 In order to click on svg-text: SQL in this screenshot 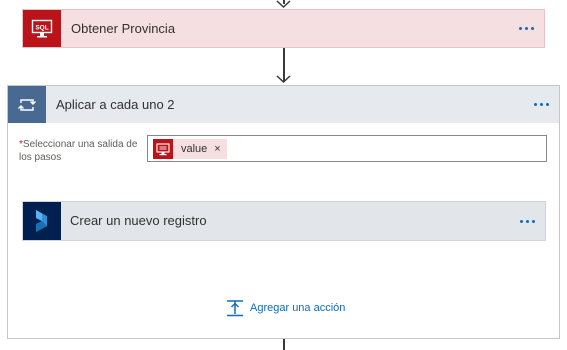, I will do `click(41, 27)`.